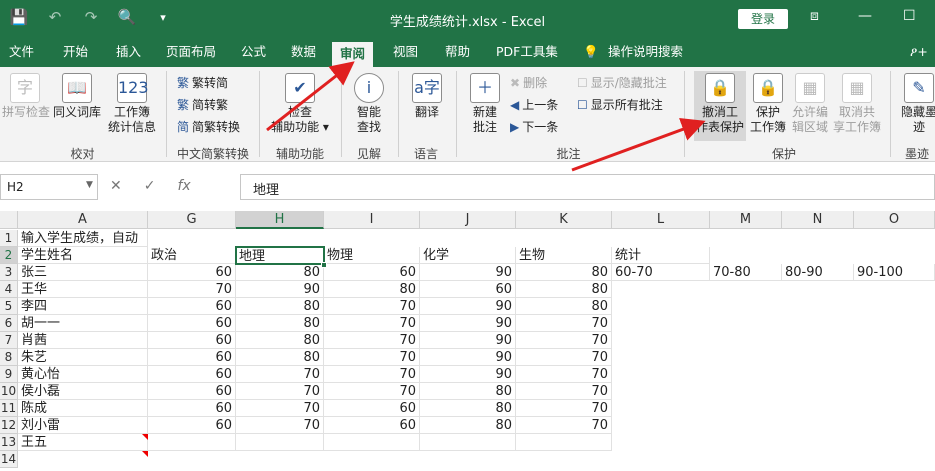 This screenshot has height=471, width=935. Describe the element at coordinates (768, 104) in the screenshot. I see `protect-workbook-button: 🔒 保护 工作簿` at that location.